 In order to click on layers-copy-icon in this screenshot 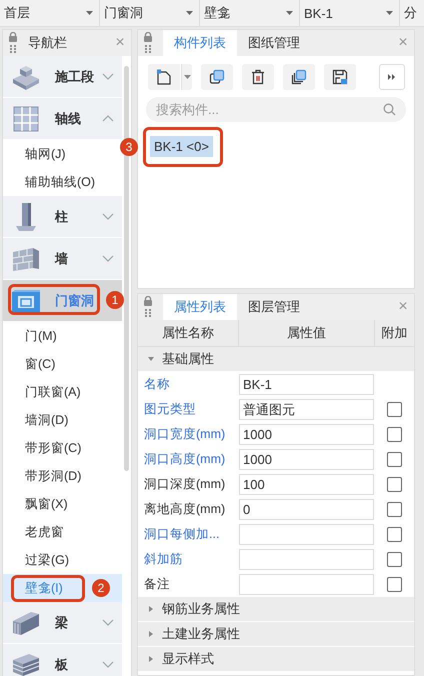, I will do `click(299, 77)`.